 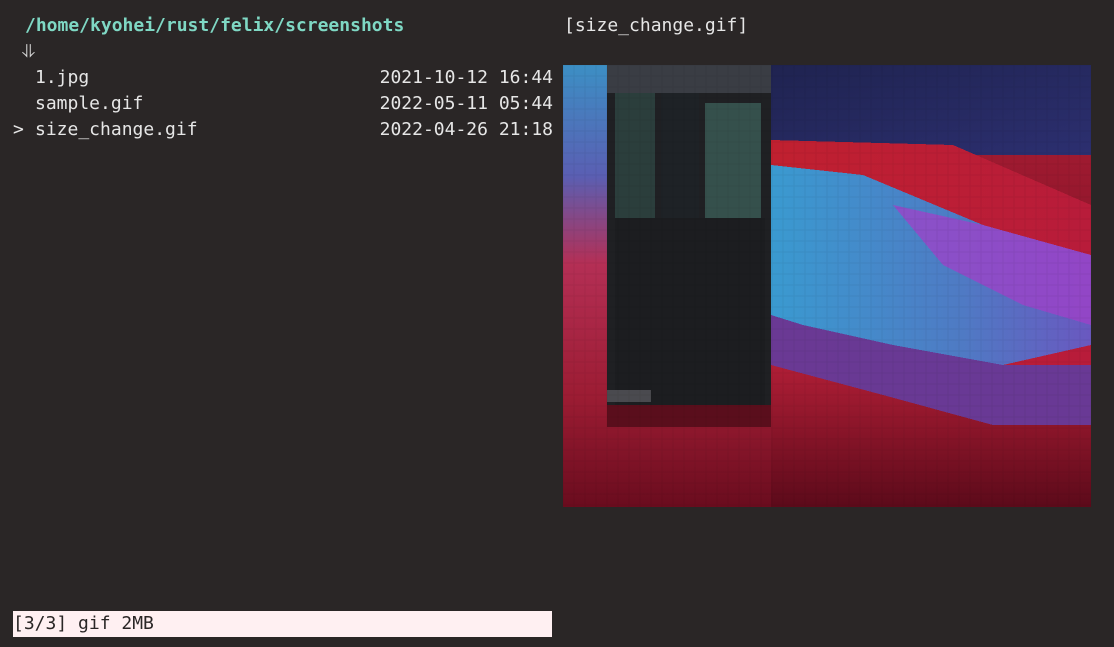 I want to click on file-name: 1.jpg, so click(x=62, y=77).